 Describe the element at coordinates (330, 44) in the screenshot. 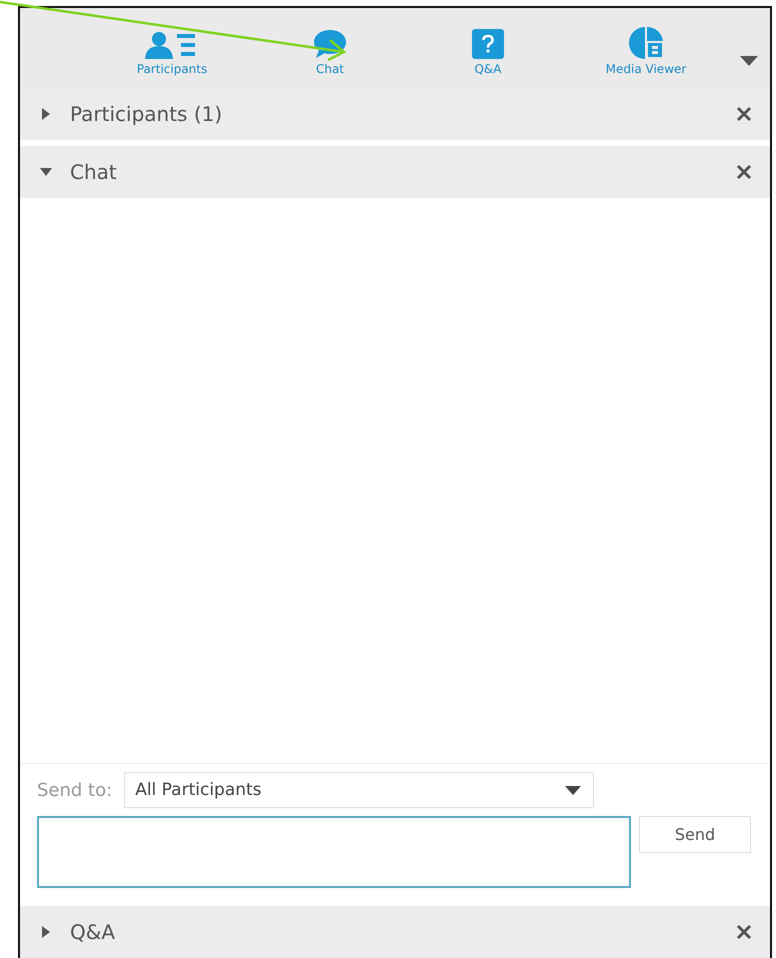

I see `speech-bubble-icon` at that location.